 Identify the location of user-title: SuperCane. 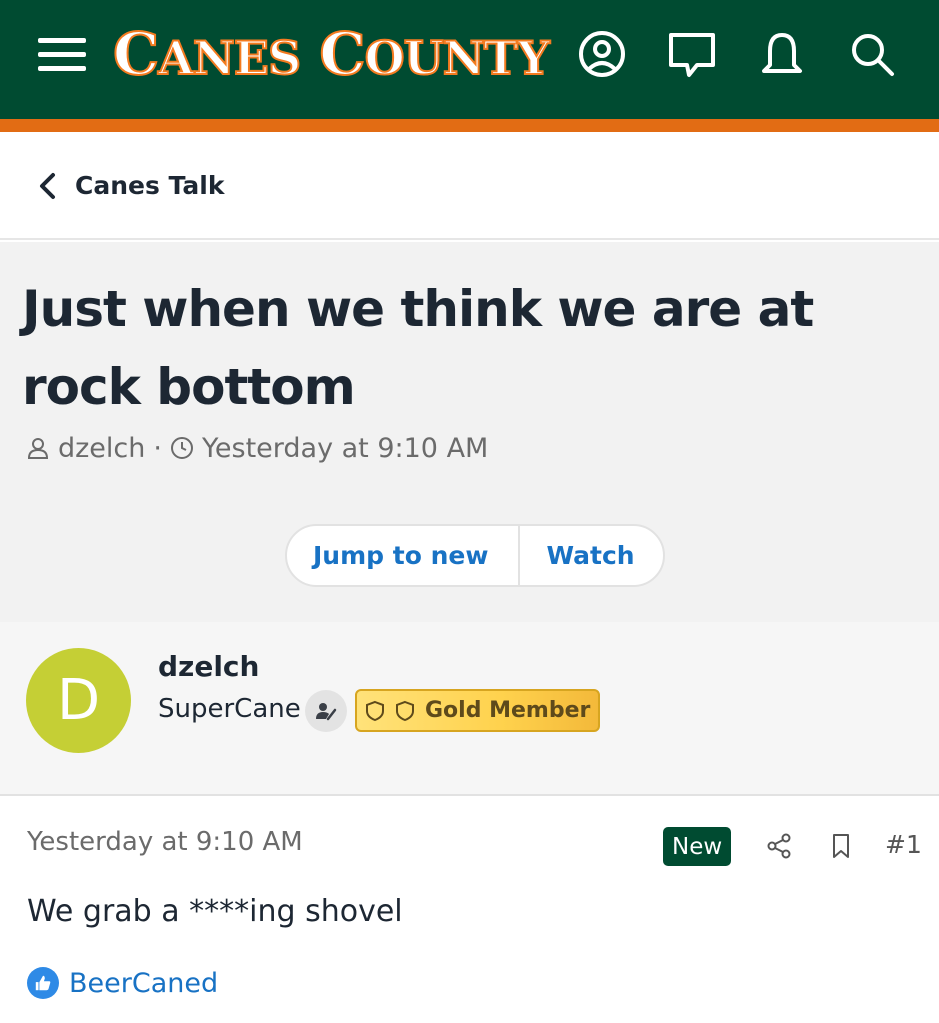
(229, 709).